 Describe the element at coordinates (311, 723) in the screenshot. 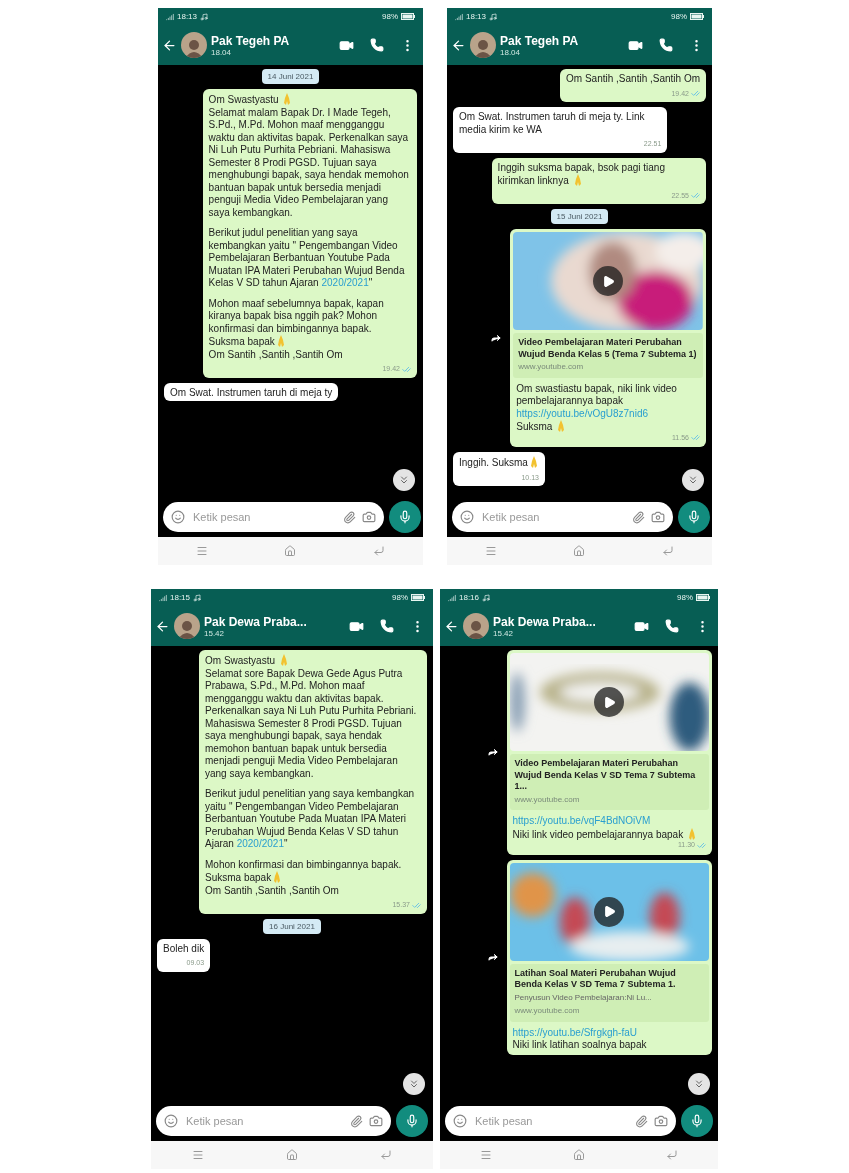

I see `message-text: Selamat sore Bapak Dewa Gede Agus Putra Prabawa, S.Pd., M.Pd. Mohon maaf mengganggu waktu dan aktivitas bapak. Perkenalkan saya Ni Luh Putu Purhita Pebriani. Mahasiswa Semester 8 Prodi PGSD. Tujuan saya menghubungi bapak, saya hendak memohon bantuan bapak untuk bersedia menjadi penguji Media Video Pembelajaran yang saya kembangkan.` at that location.